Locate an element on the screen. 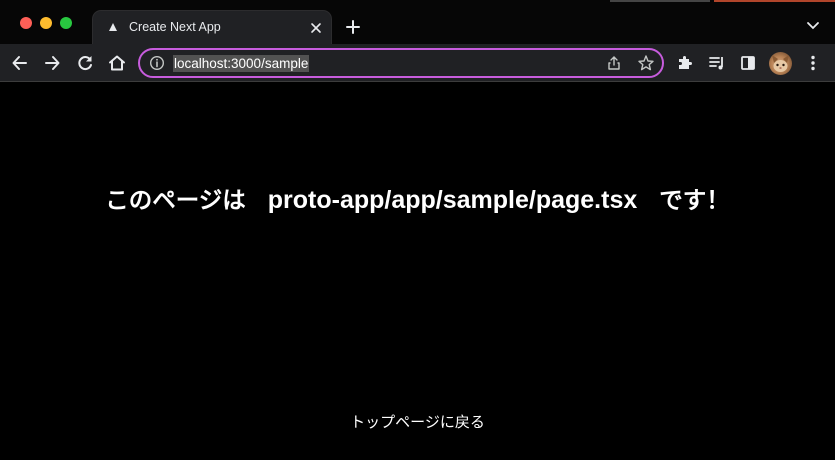  browser-toolbar: localhost:3000/sample is located at coordinates (417, 63).